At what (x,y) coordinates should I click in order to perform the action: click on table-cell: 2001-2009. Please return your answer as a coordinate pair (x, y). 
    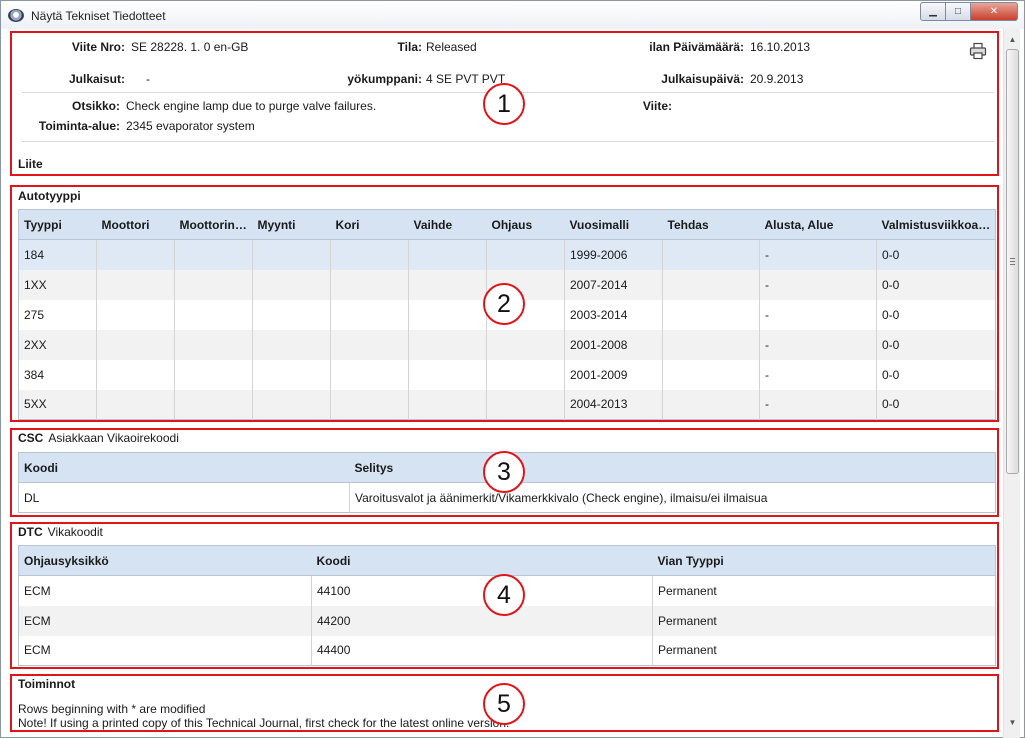
    Looking at the image, I should click on (613, 374).